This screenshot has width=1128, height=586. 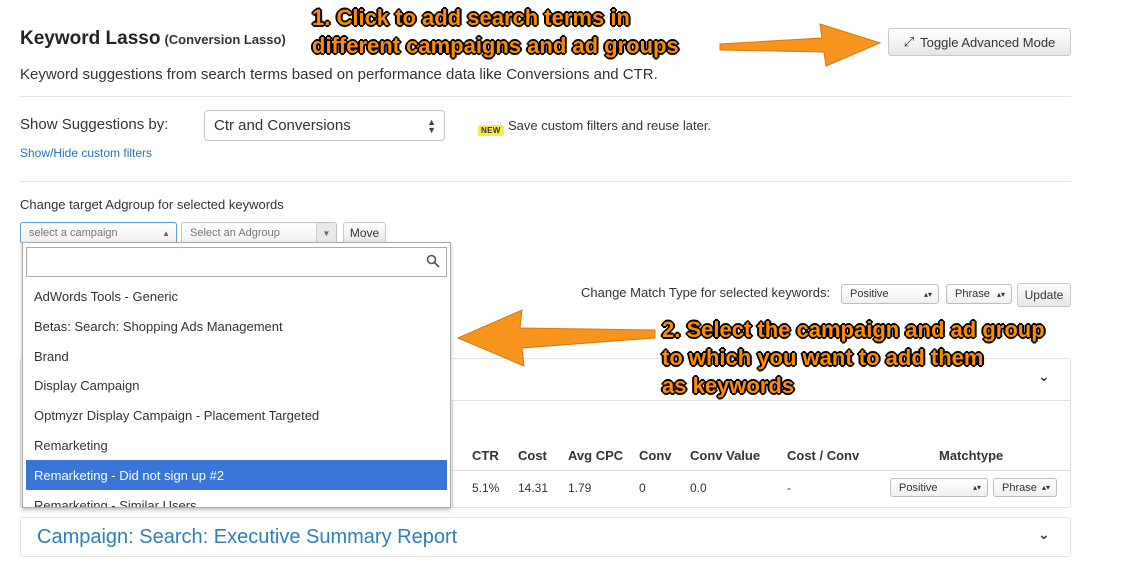 I want to click on annotation-step1-line1: 1. Click to add search terms in, so click(x=471, y=17).